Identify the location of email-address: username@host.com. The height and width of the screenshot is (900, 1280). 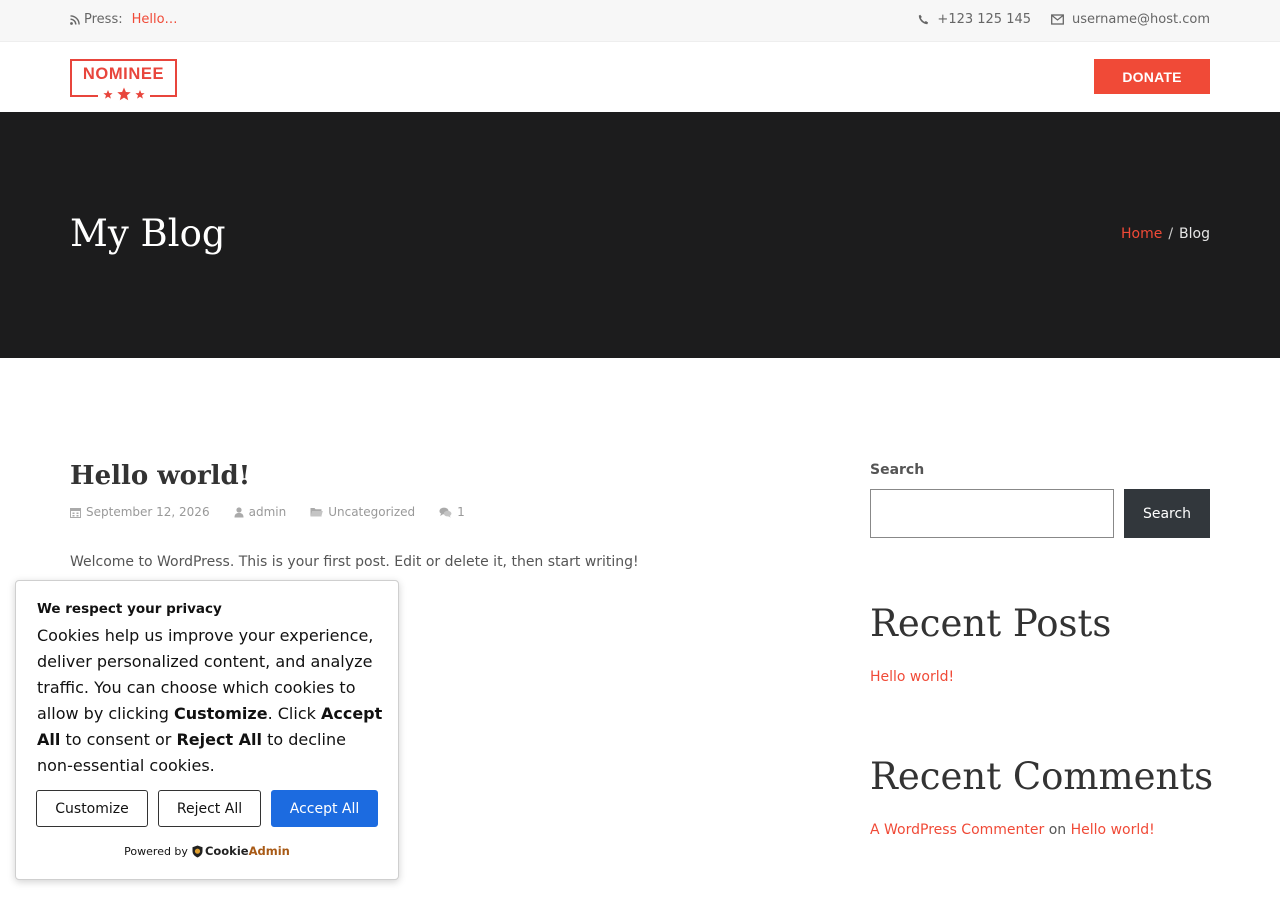
(1141, 19).